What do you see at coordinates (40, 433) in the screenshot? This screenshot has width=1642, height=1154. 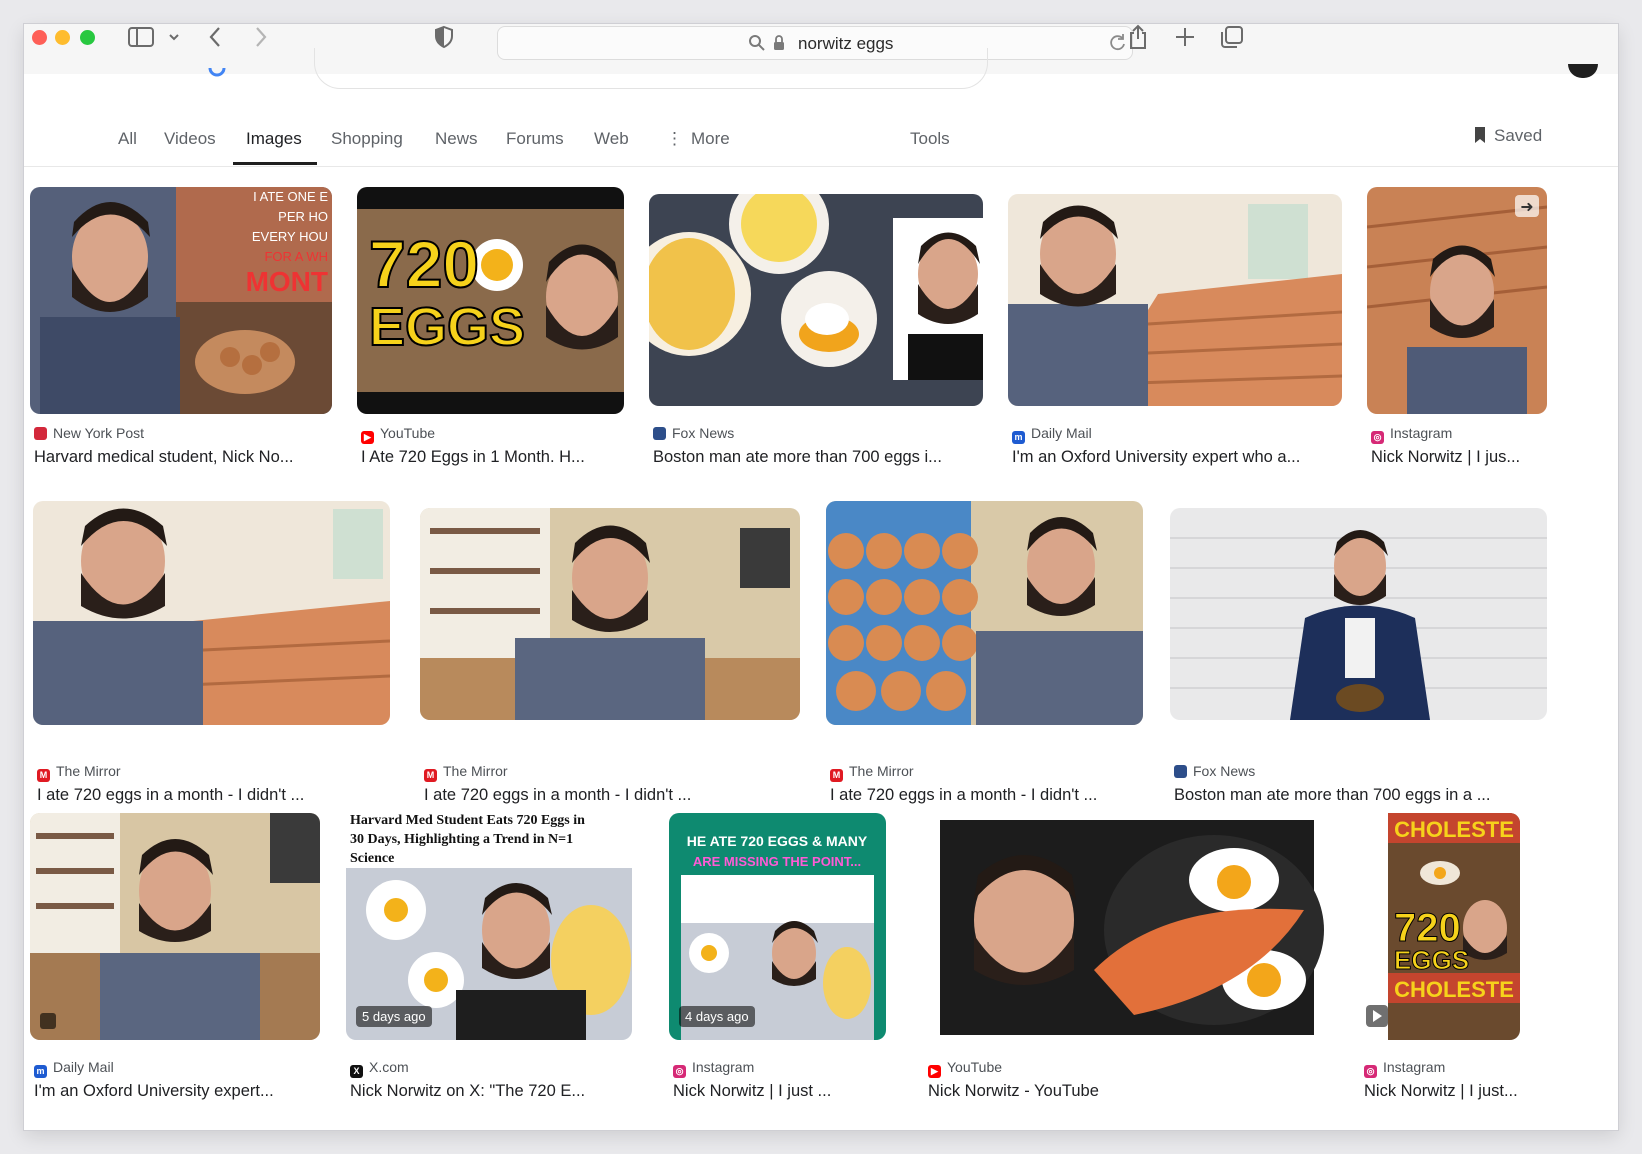 I see `newspaper-icon` at bounding box center [40, 433].